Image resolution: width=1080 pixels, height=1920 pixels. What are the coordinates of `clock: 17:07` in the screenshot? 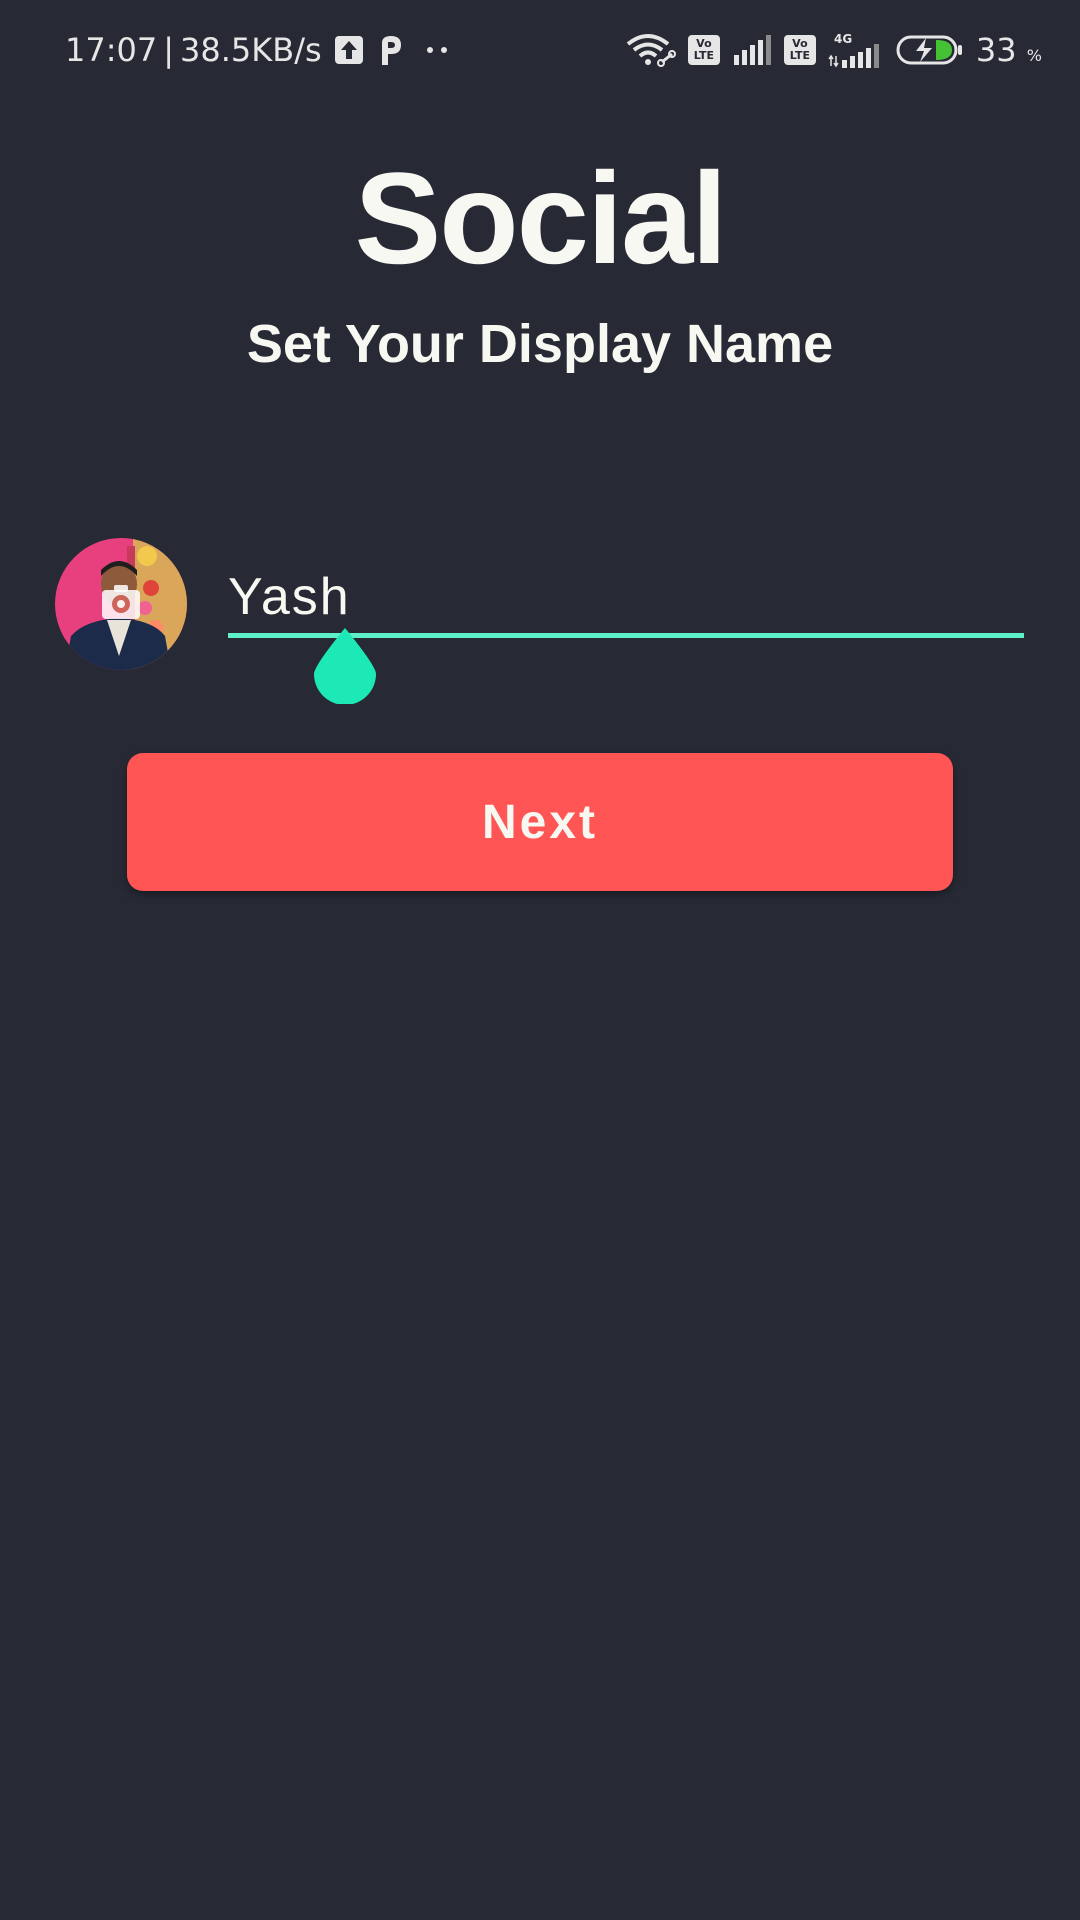 It's located at (111, 50).